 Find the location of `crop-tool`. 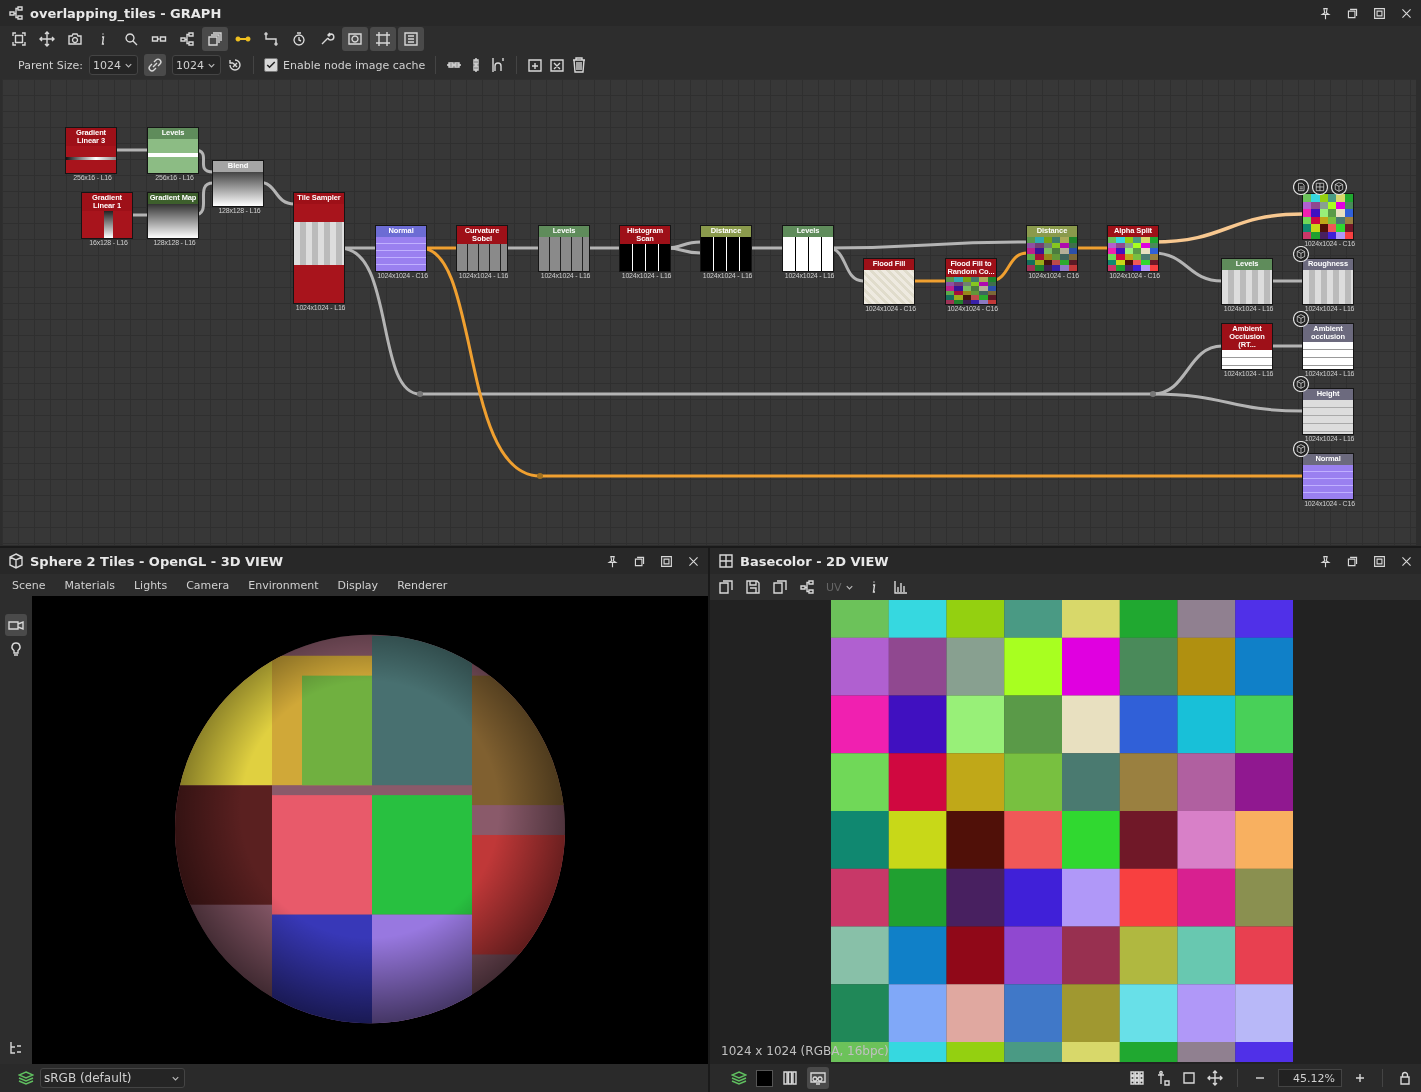

crop-tool is located at coordinates (383, 39).